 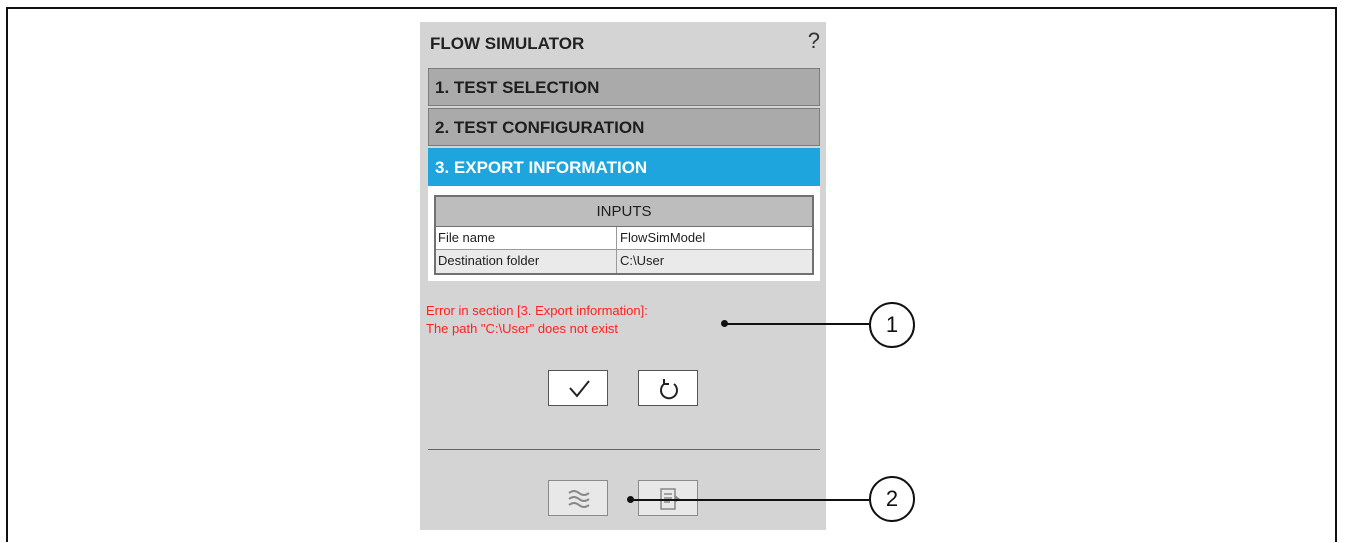 I want to click on checkmark-icon, so click(x=579, y=389).